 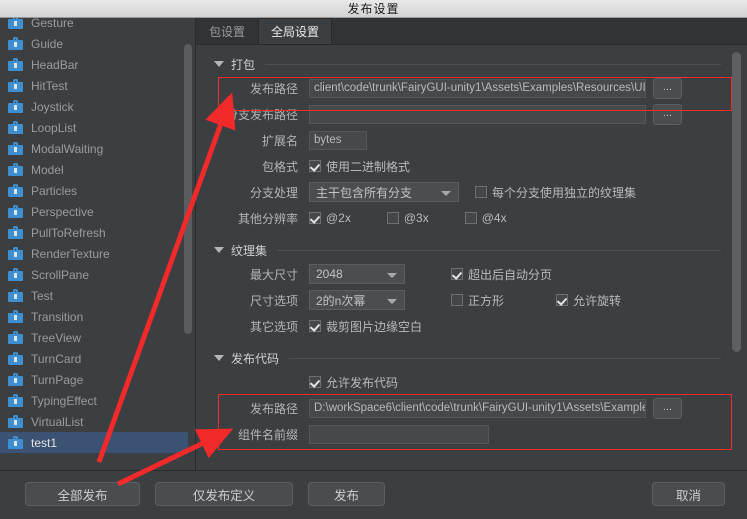 What do you see at coordinates (94, 400) in the screenshot?
I see `package-list-item: TypingEffect` at bounding box center [94, 400].